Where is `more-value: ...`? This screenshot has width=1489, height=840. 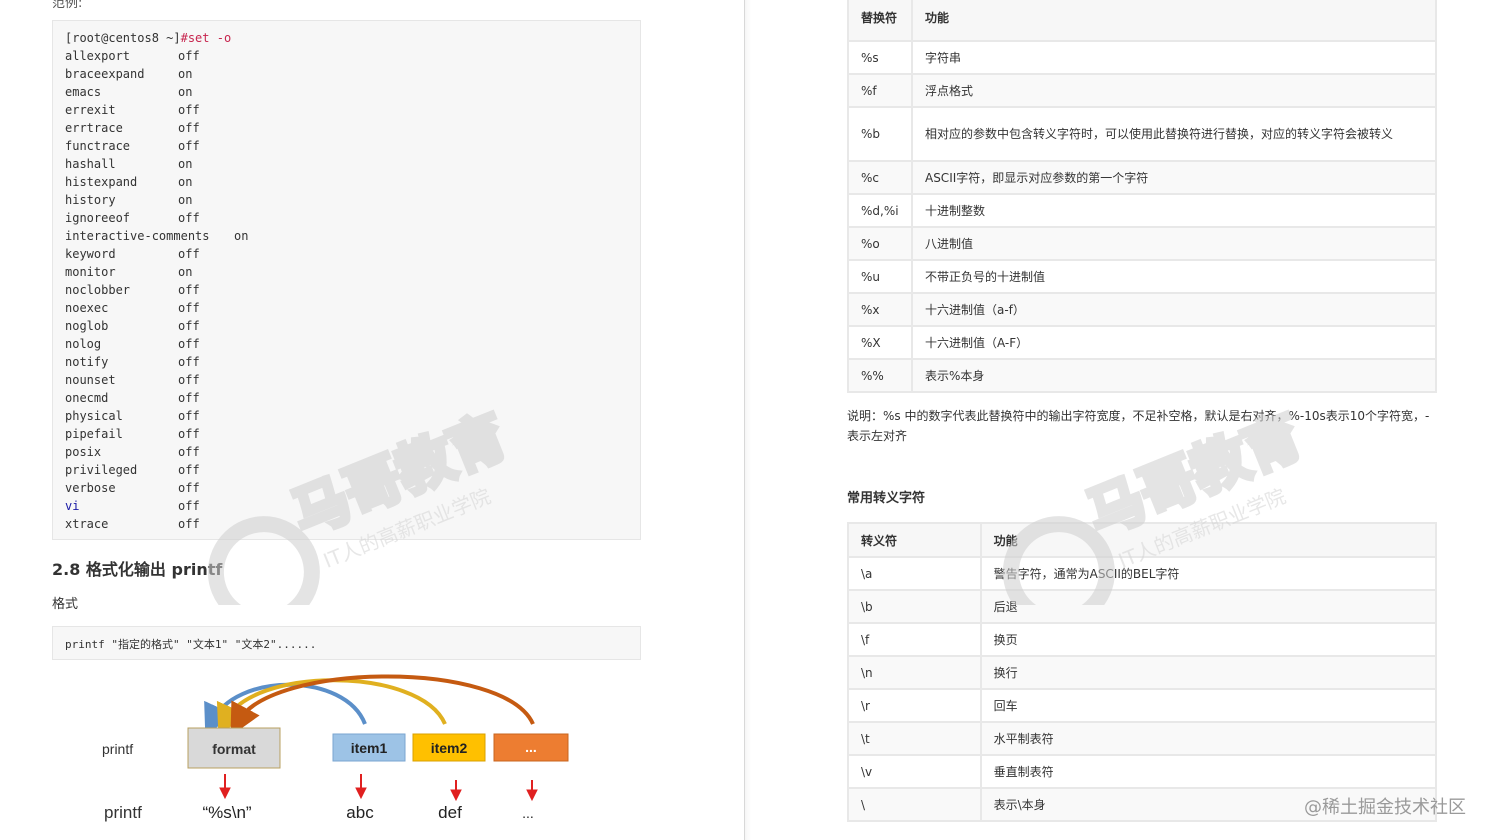 more-value: ... is located at coordinates (528, 813).